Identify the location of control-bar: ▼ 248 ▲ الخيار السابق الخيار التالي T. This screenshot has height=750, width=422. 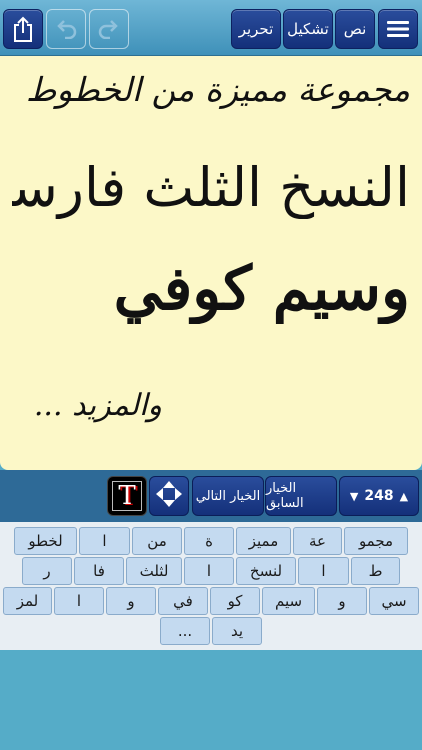
(211, 496).